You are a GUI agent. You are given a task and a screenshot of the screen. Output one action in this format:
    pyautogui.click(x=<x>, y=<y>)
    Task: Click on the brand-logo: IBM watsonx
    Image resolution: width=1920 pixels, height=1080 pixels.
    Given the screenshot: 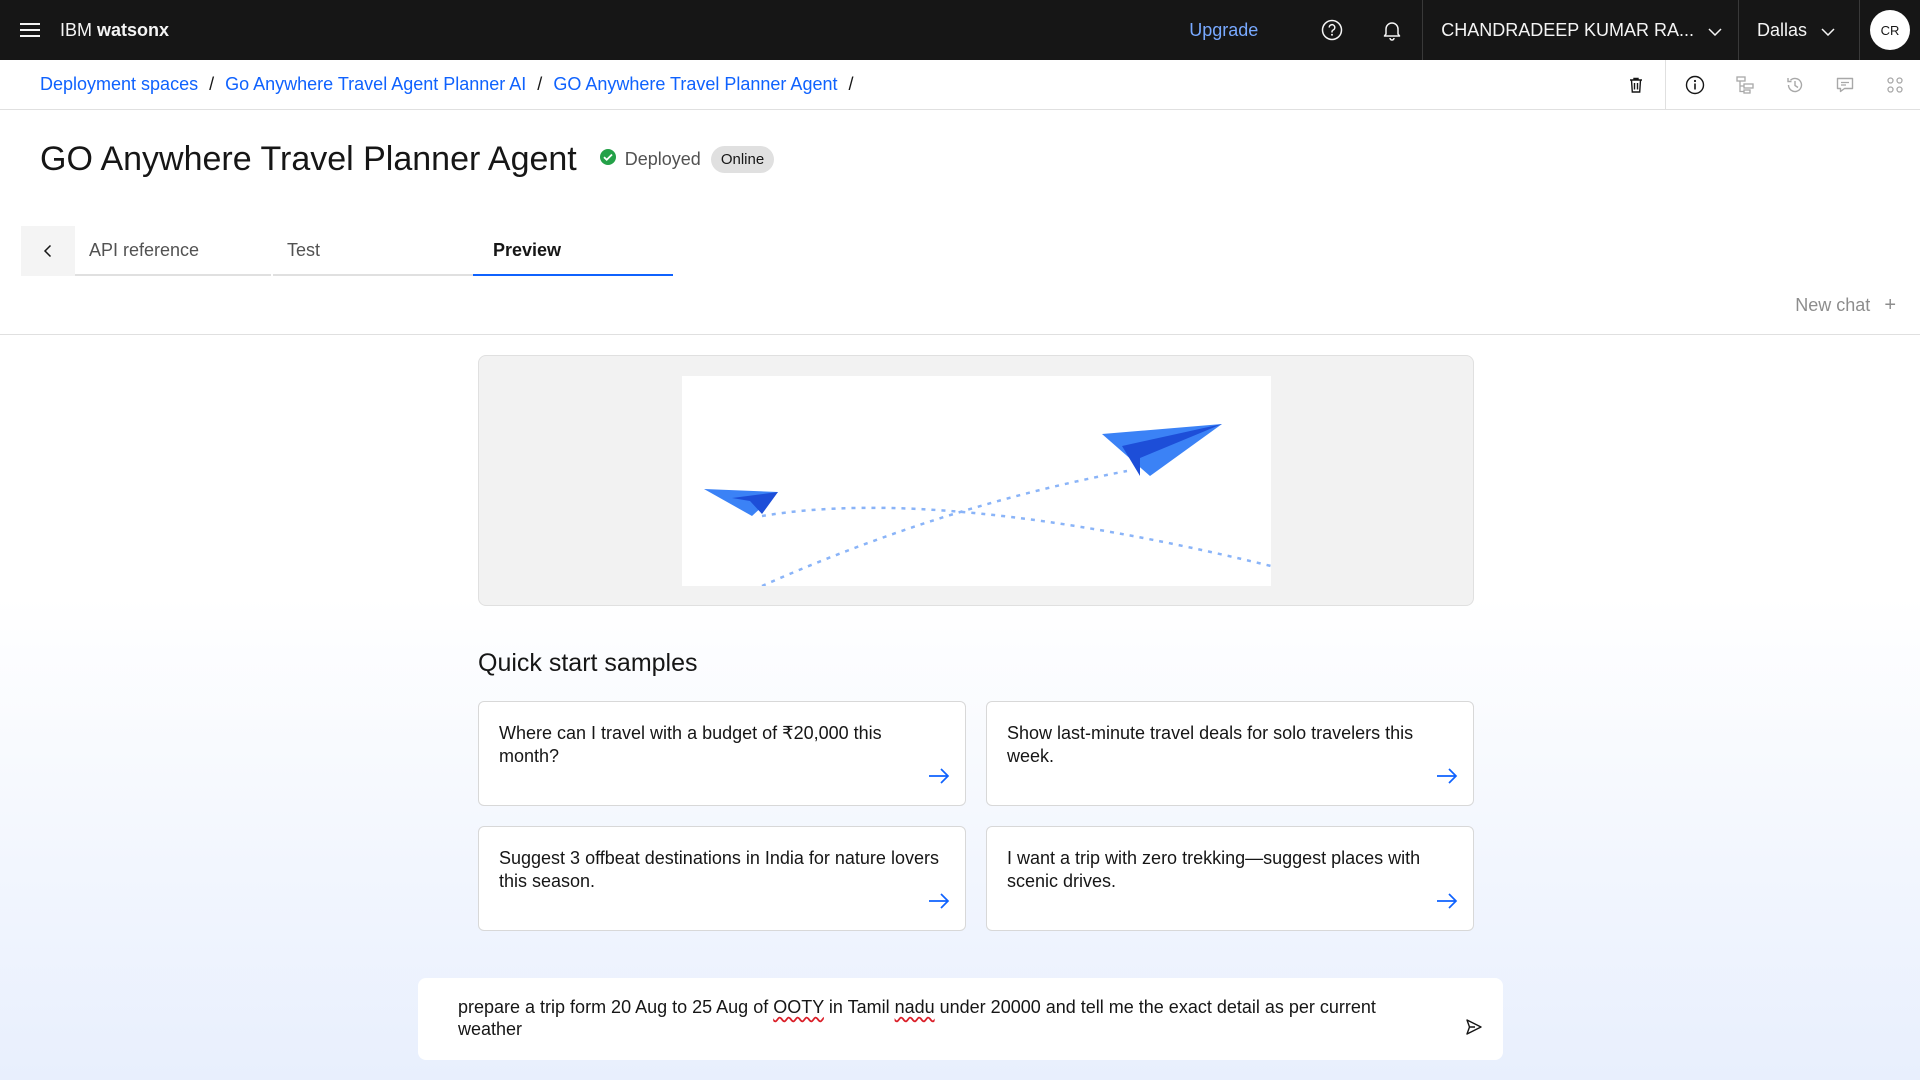 What is the action you would take?
    pyautogui.click(x=114, y=30)
    